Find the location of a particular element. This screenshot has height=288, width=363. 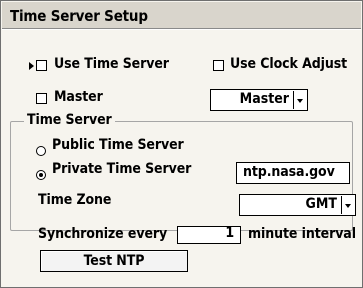

private-time-server-label: Private Time Server is located at coordinates (122, 169).